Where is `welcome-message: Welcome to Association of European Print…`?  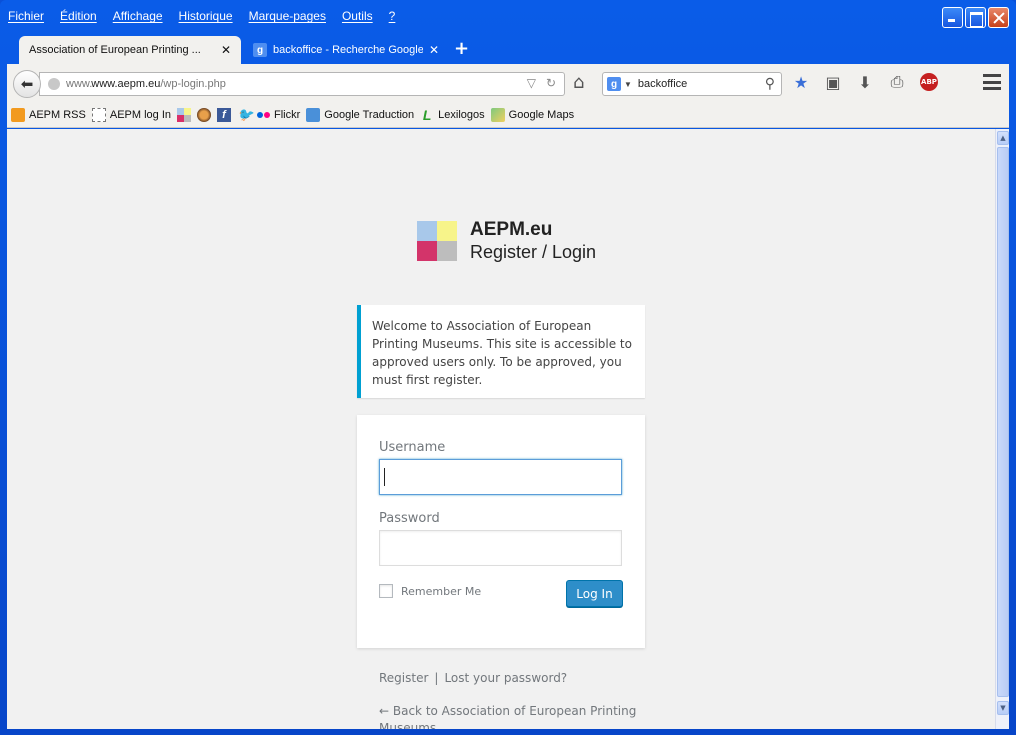 welcome-message: Welcome to Association of European Print… is located at coordinates (501, 351).